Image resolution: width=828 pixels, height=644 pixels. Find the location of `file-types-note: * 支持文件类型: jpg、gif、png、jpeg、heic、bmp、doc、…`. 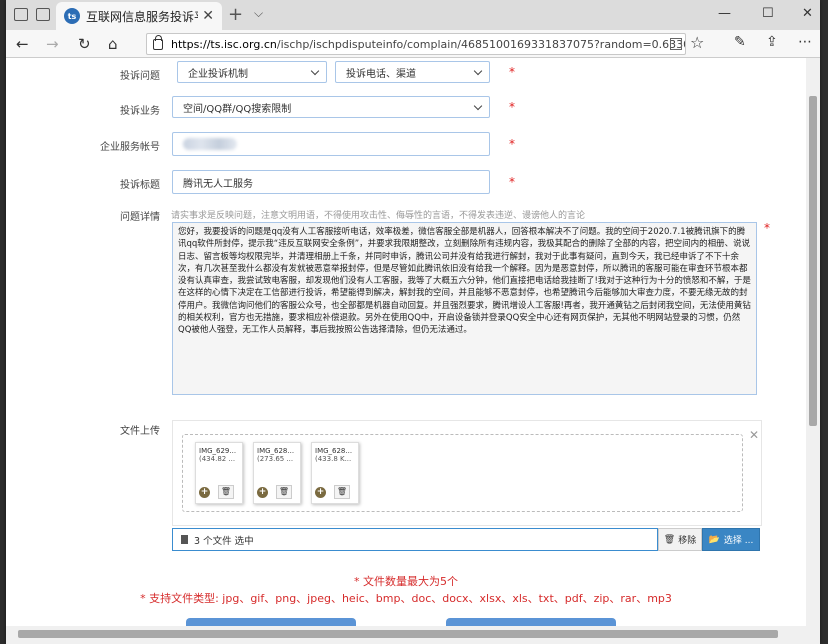

file-types-note: * 支持文件类型: jpg、gif、png、jpeg、heic、bmp、doc、… is located at coordinates (406, 598).